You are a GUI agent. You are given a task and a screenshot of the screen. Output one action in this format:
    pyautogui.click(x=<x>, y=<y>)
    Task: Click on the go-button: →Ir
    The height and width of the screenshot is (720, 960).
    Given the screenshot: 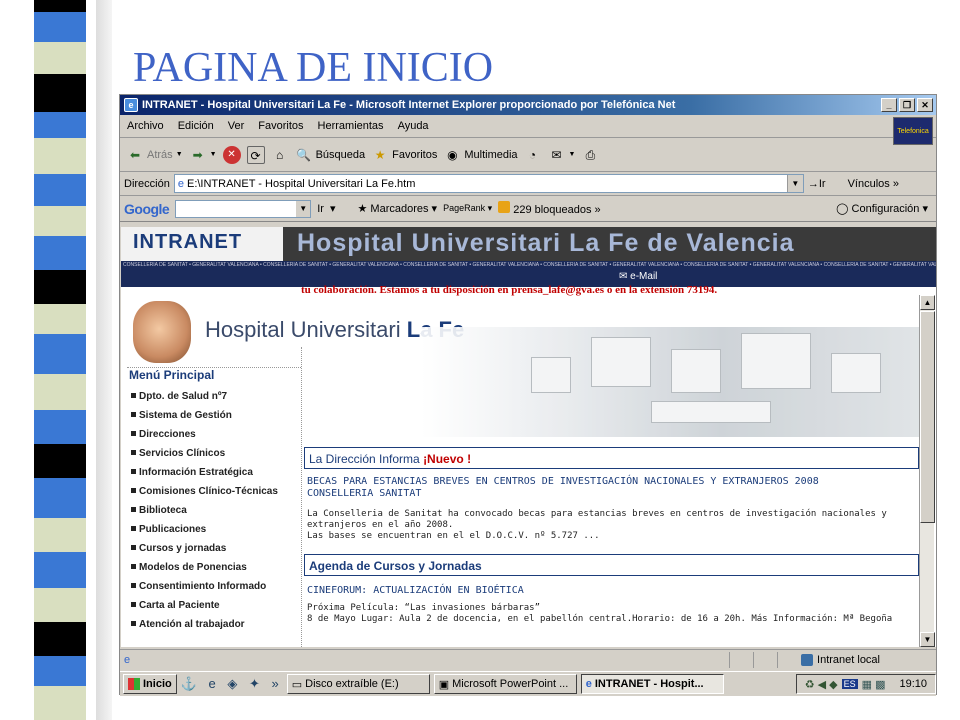 What is the action you would take?
    pyautogui.click(x=817, y=184)
    